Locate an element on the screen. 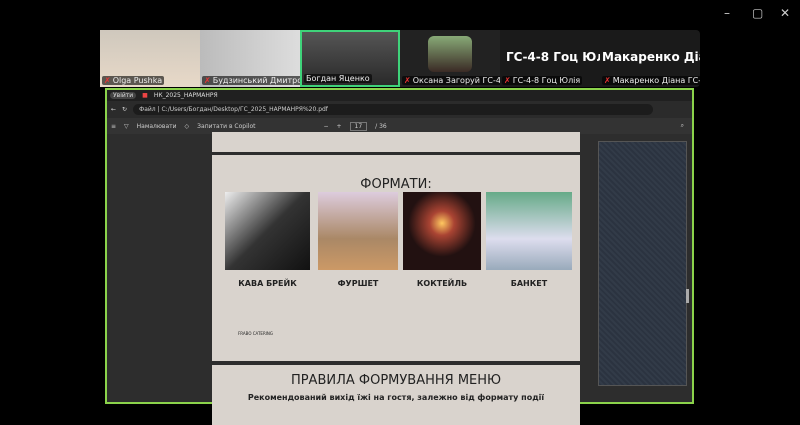  participant-name: Olga Pushka is located at coordinates (137, 80).